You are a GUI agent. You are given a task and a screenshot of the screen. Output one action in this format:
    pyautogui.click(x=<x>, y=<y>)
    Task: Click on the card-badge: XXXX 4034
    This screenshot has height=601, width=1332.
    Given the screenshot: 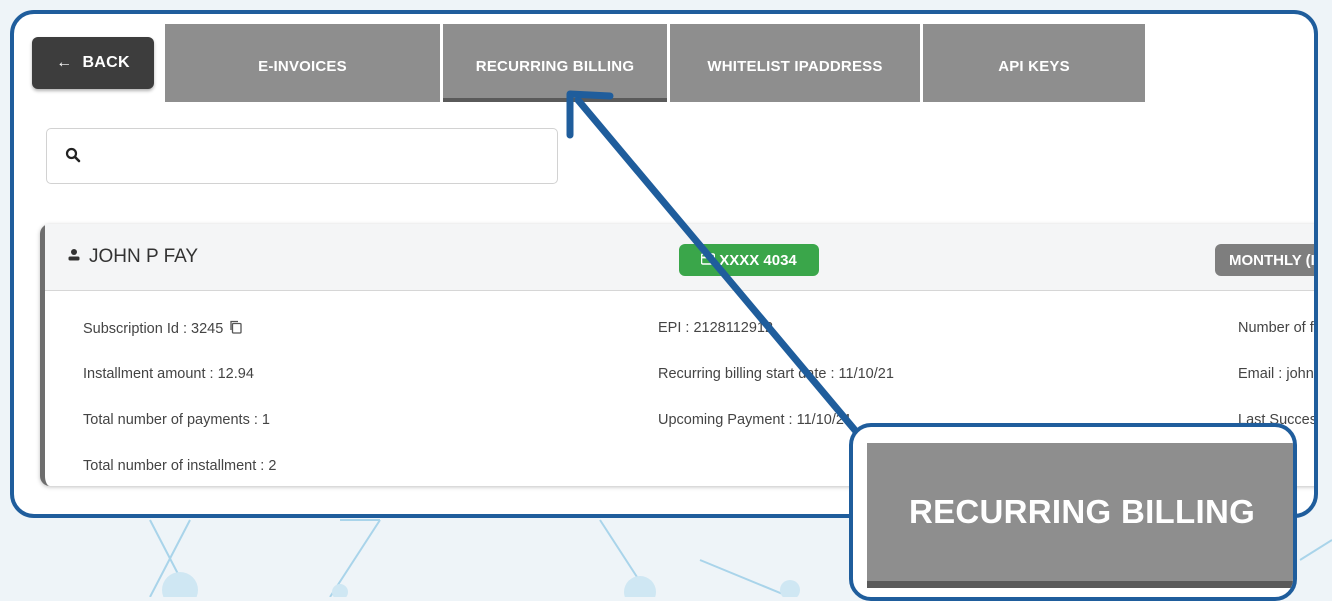 What is the action you would take?
    pyautogui.click(x=749, y=260)
    